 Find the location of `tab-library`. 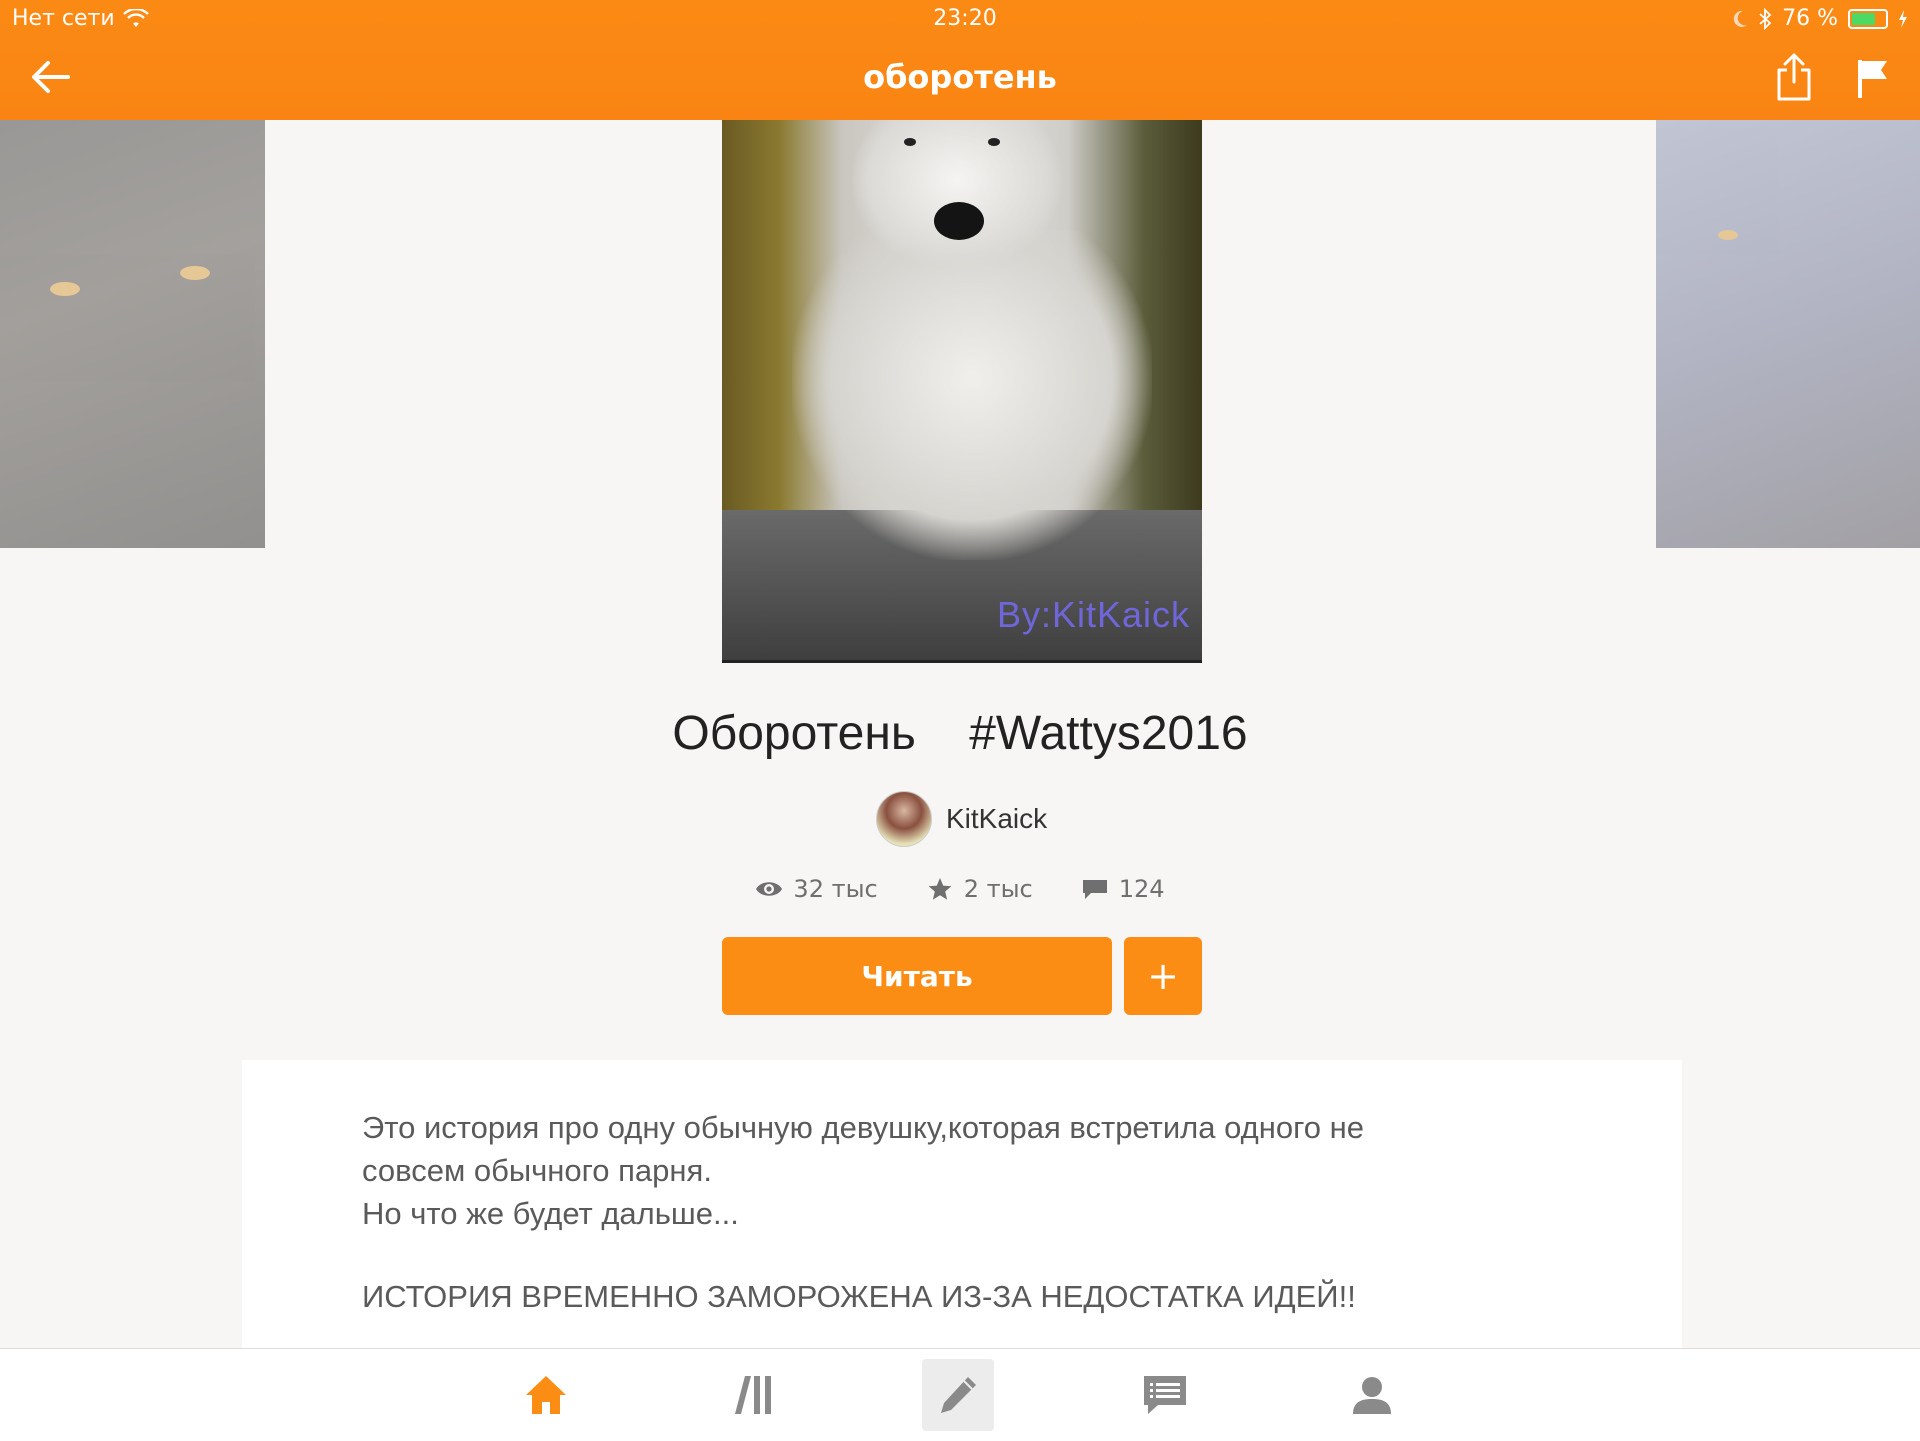

tab-library is located at coordinates (754, 1395).